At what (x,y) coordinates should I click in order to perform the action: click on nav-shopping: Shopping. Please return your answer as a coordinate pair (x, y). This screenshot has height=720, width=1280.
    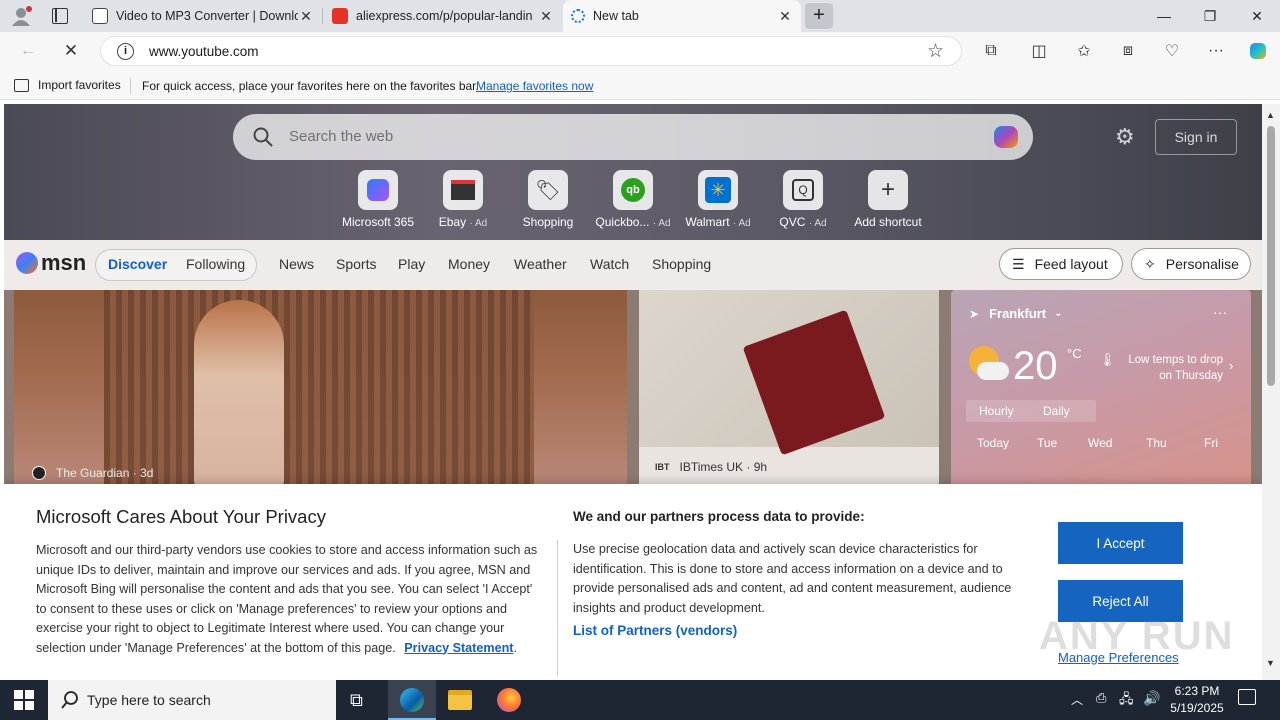
    Looking at the image, I should click on (681, 264).